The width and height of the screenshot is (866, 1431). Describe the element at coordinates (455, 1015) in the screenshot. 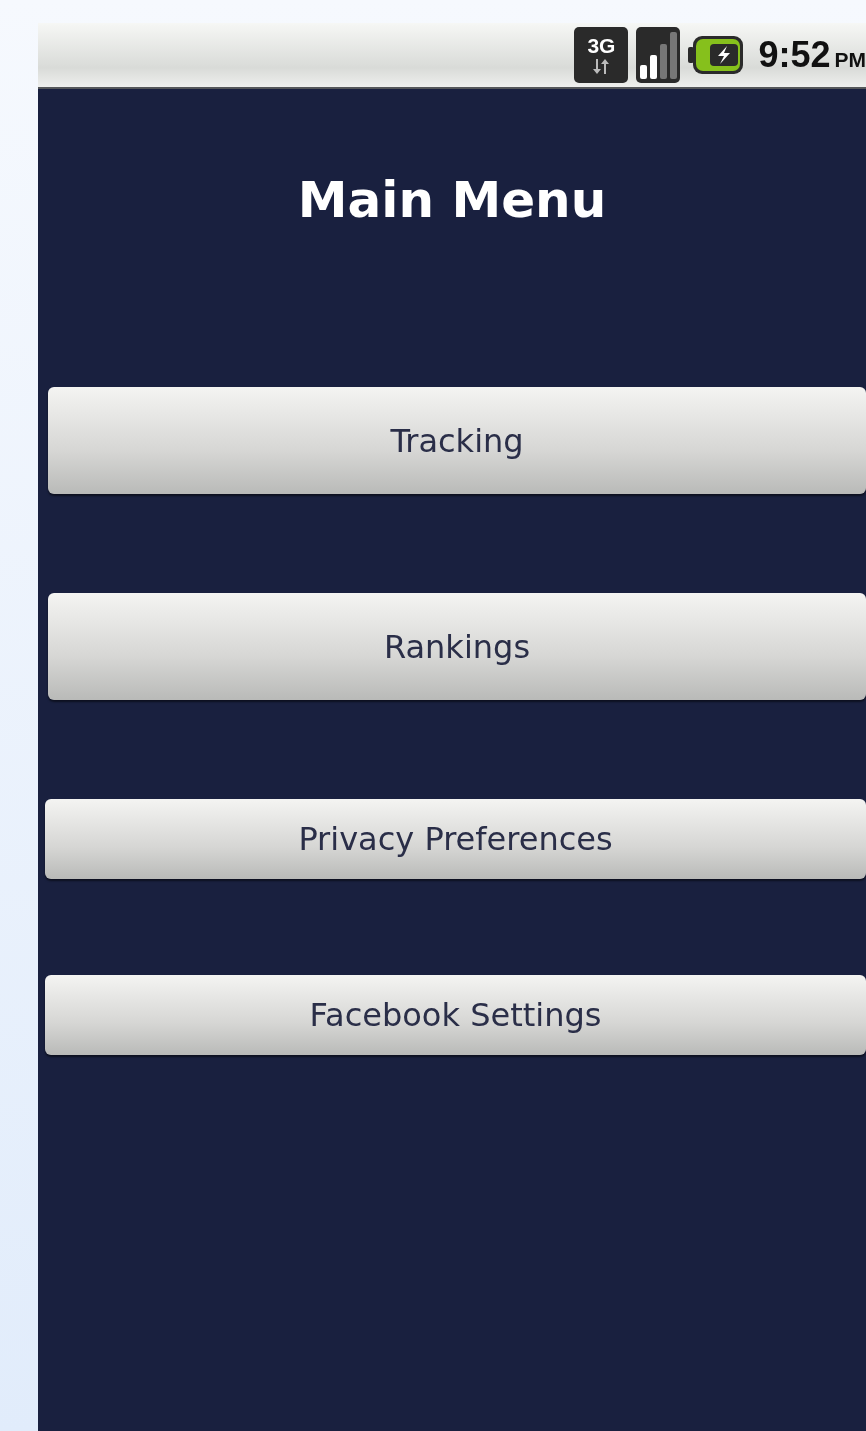

I see `menu-button: Facebook Settings` at that location.